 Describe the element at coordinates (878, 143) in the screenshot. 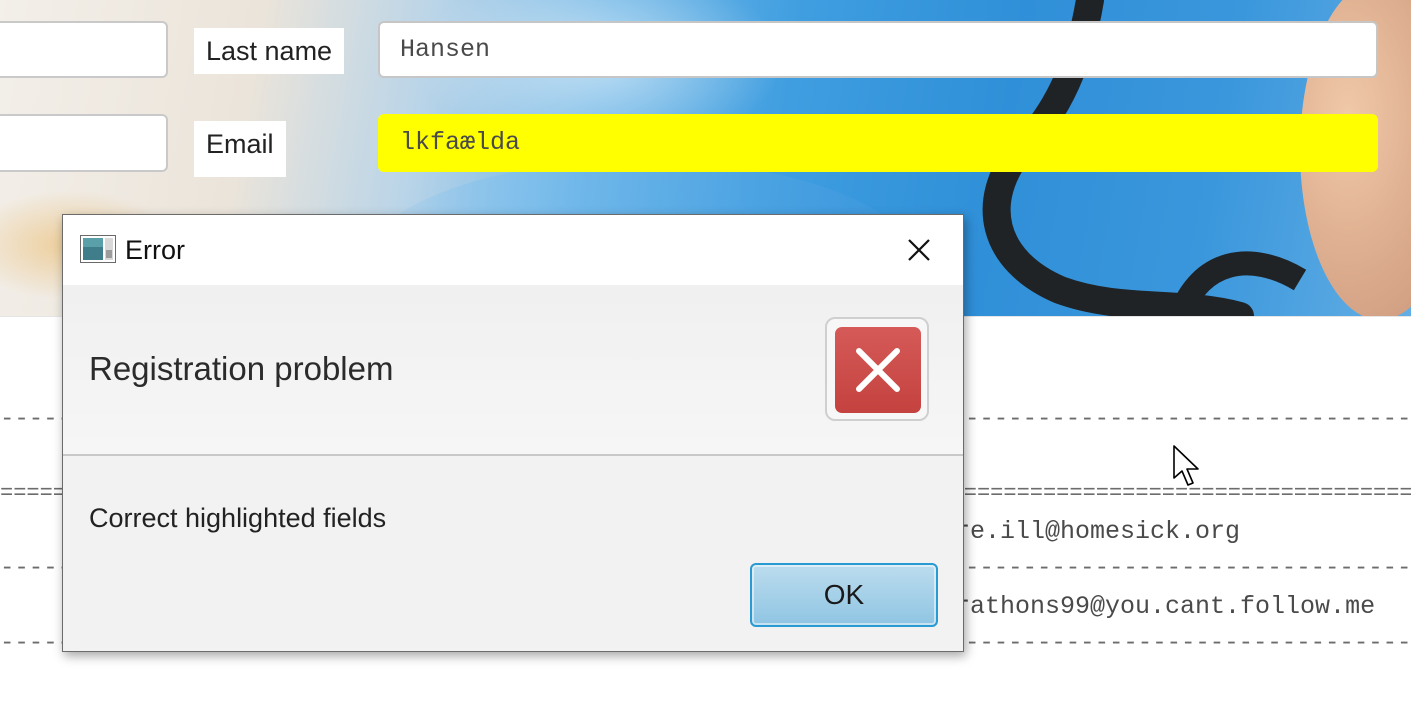

I see `email-input: lkfaælda` at that location.